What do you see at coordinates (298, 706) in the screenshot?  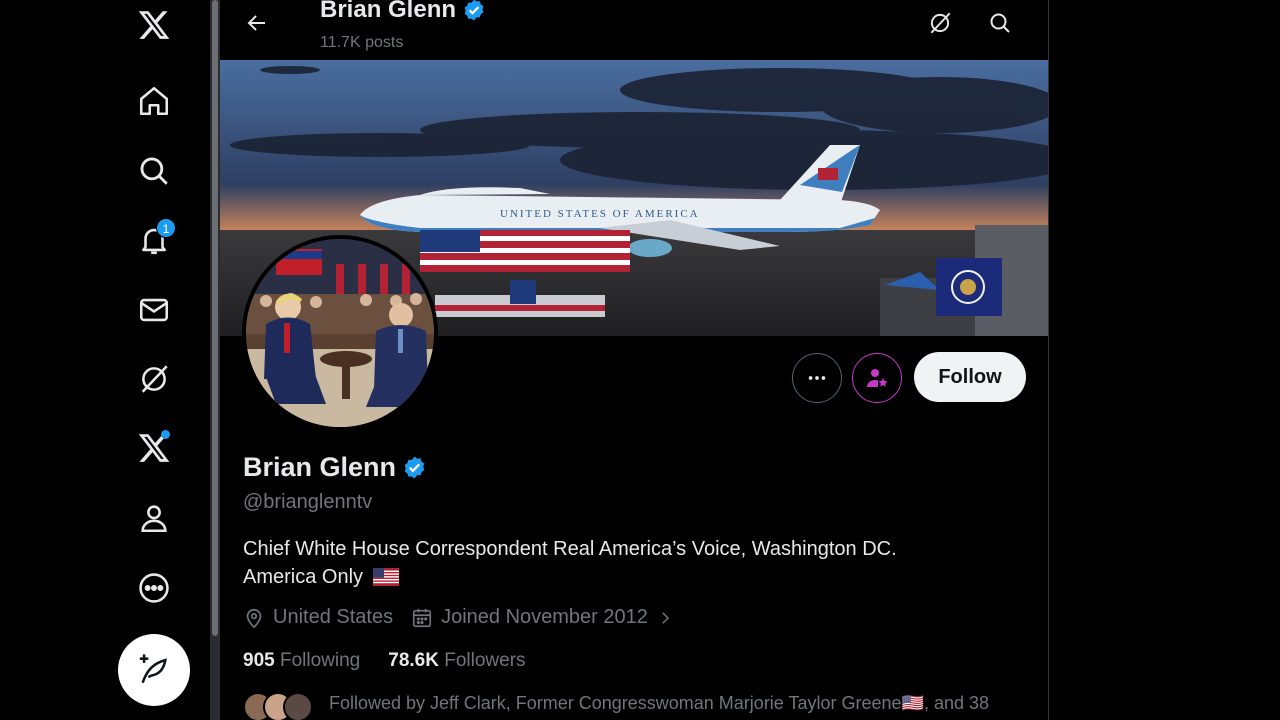 I see `avatar` at bounding box center [298, 706].